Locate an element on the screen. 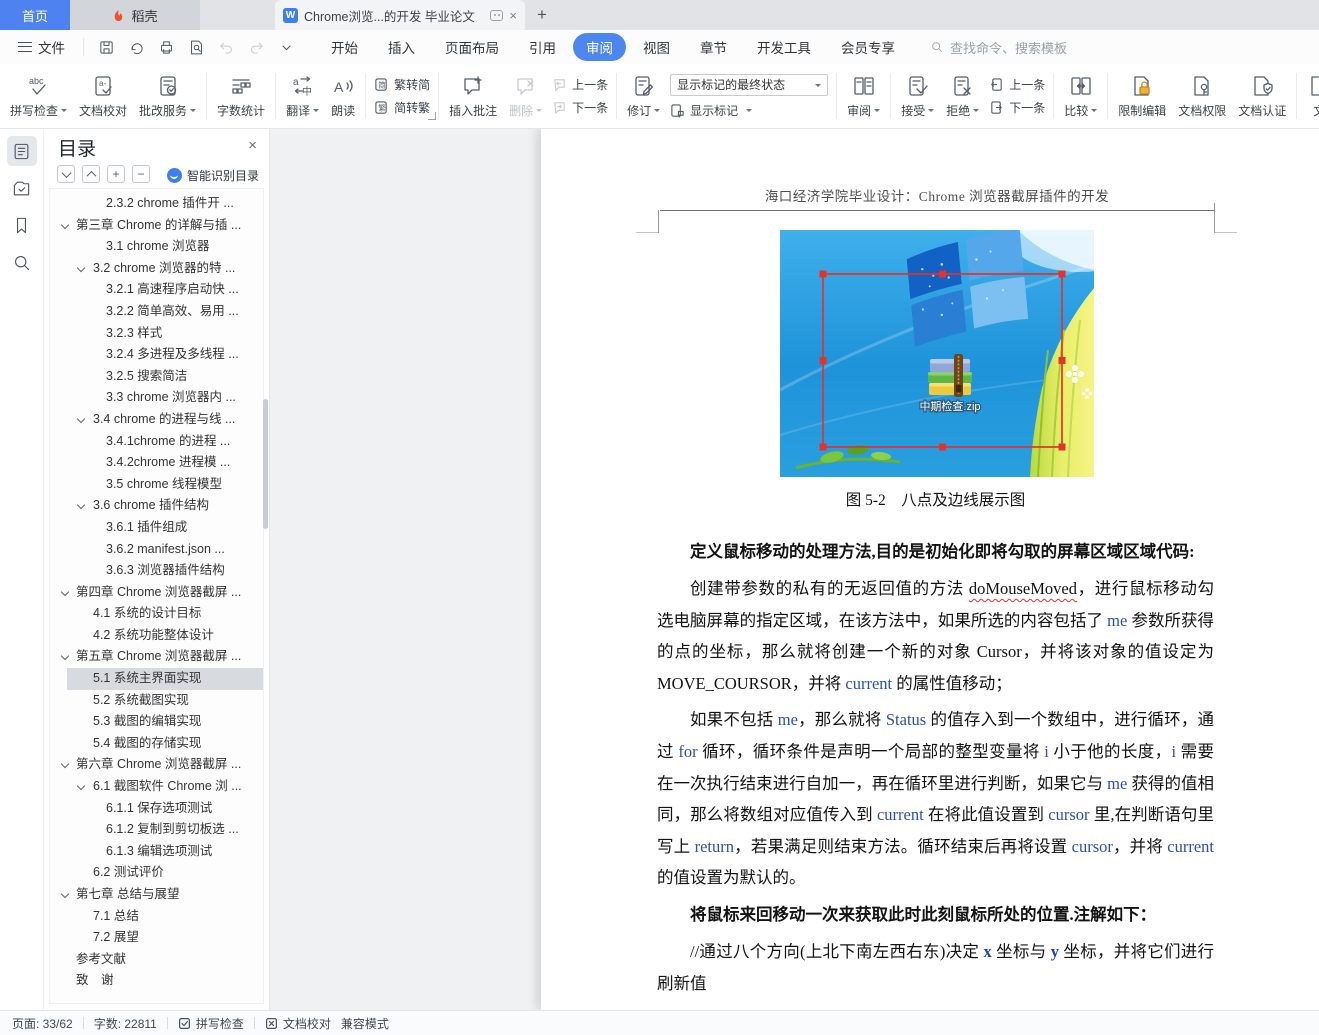 This screenshot has width=1319, height=1035. toc-item: 3.6.1 插件组成 is located at coordinates (156, 528).